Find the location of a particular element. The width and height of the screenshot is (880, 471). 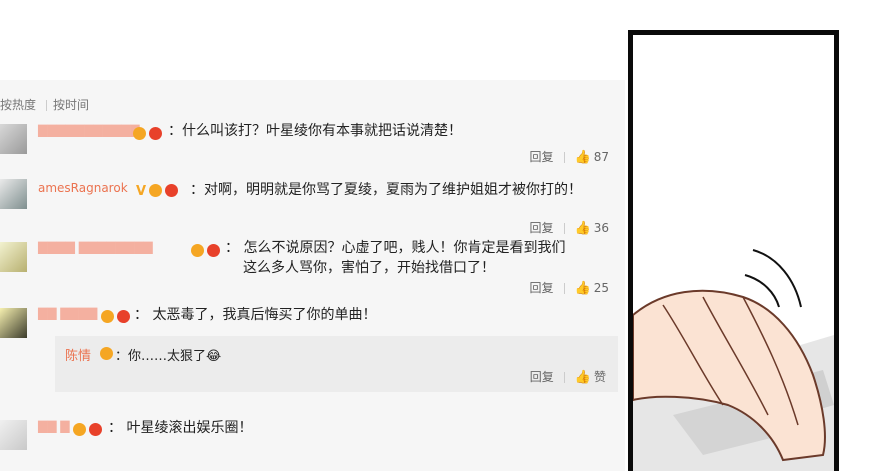

badges: V is located at coordinates (157, 189).